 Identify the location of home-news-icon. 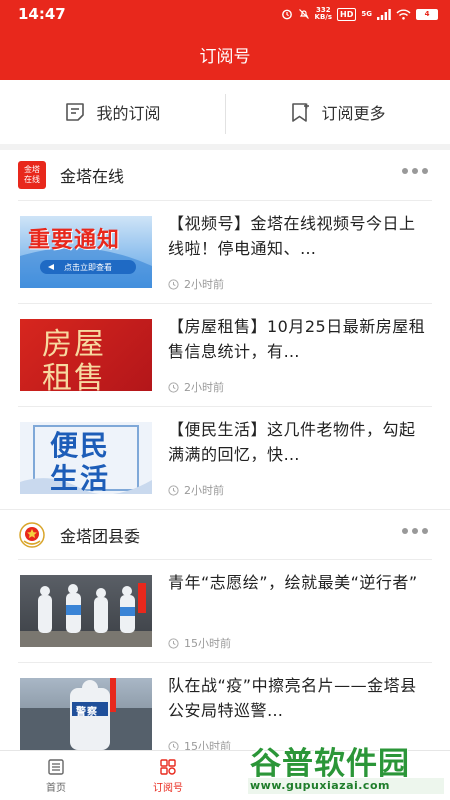
(56, 766).